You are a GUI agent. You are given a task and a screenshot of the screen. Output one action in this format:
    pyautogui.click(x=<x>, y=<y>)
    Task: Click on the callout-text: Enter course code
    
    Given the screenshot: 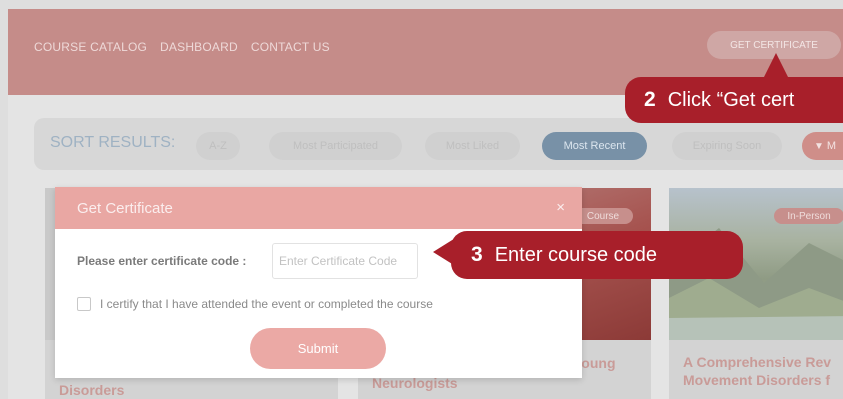 What is the action you would take?
    pyautogui.click(x=576, y=254)
    